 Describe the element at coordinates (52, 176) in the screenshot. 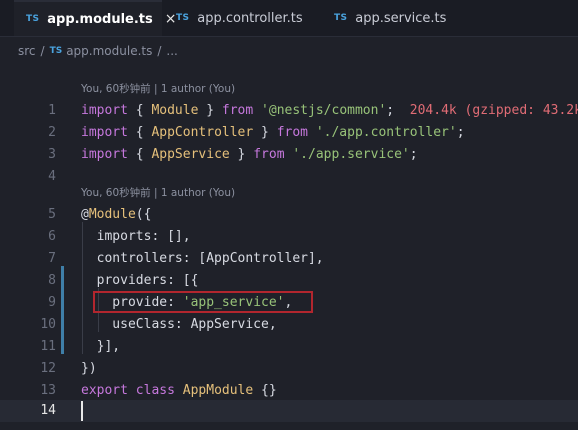

I see `line-number: 4` at that location.